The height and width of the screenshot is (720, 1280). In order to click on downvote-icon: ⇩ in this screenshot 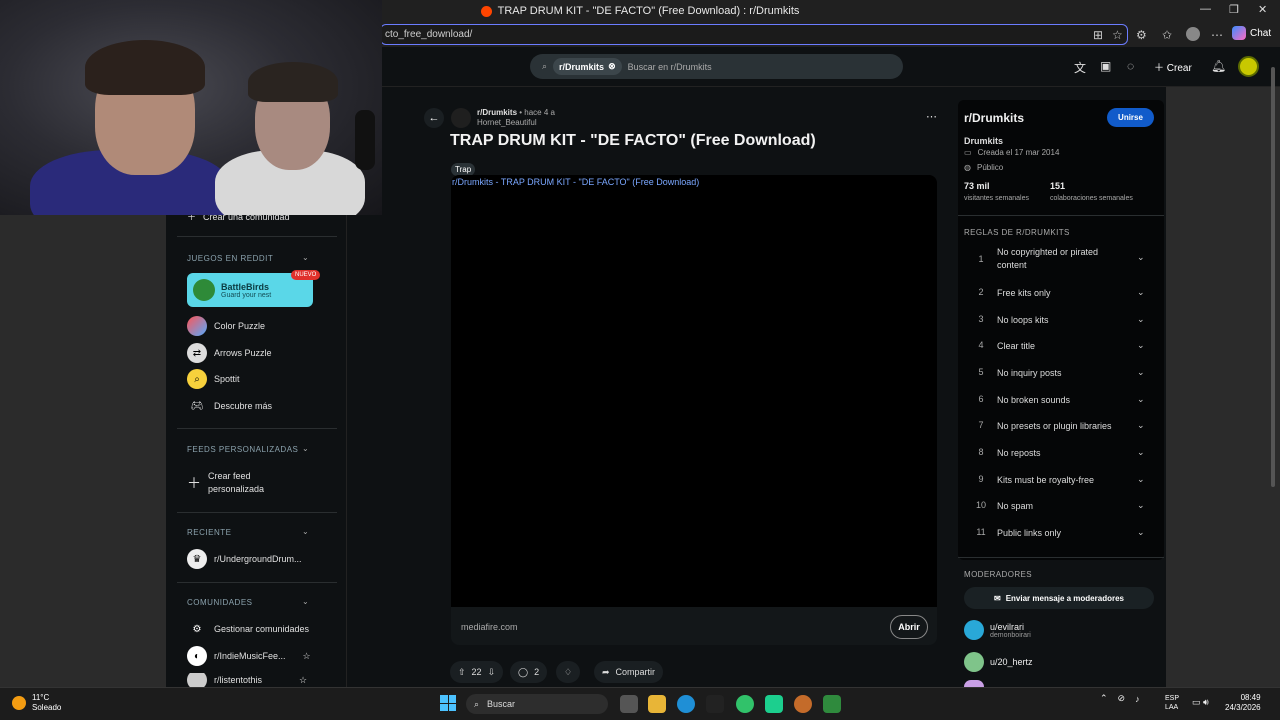, I will do `click(492, 672)`.